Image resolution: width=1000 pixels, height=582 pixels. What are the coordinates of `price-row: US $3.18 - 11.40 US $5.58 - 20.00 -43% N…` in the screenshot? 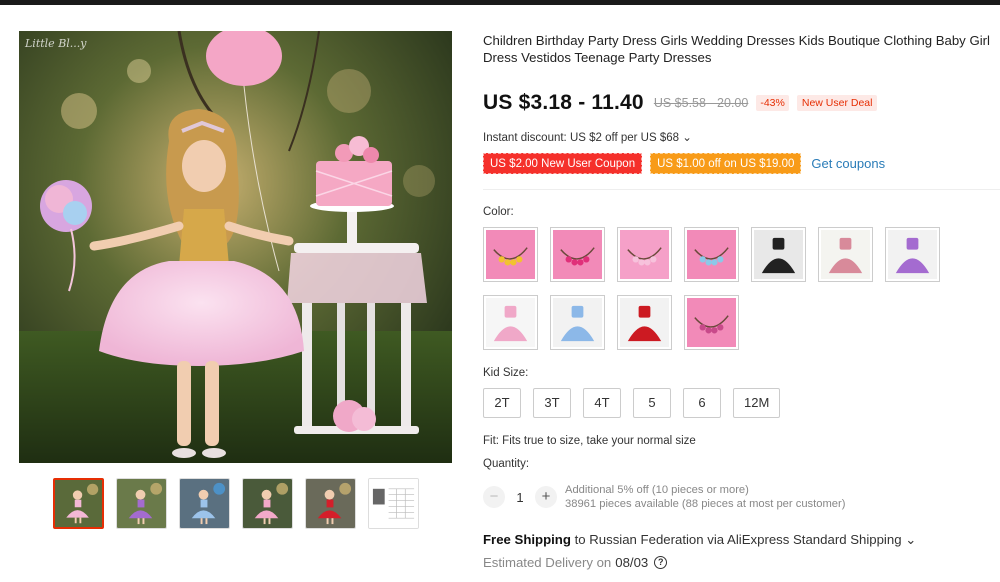 It's located at (680, 103).